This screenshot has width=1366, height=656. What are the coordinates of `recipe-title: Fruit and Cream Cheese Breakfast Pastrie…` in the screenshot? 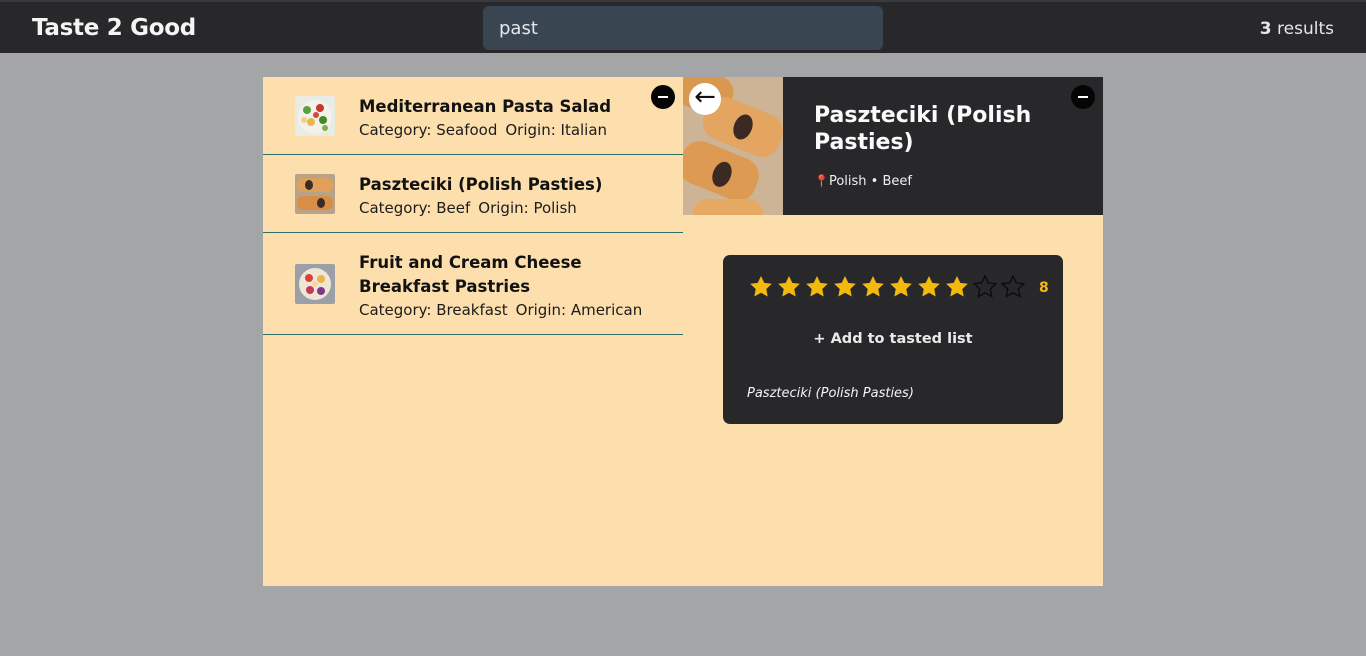 It's located at (470, 274).